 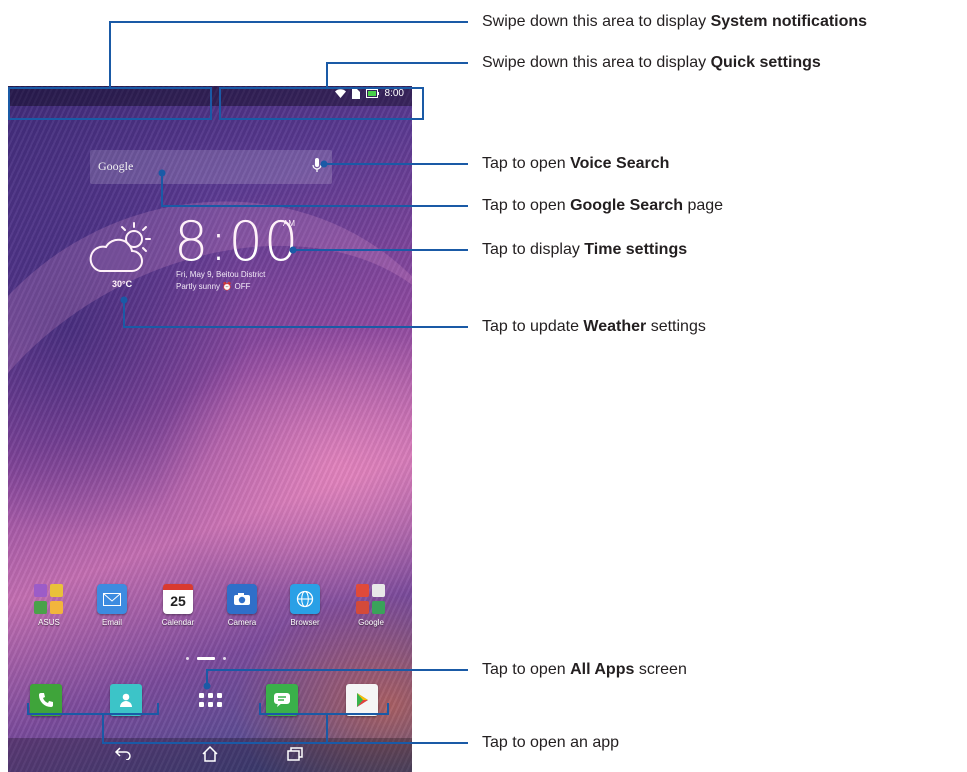 I want to click on callout-bold: Weather, so click(x=615, y=326).